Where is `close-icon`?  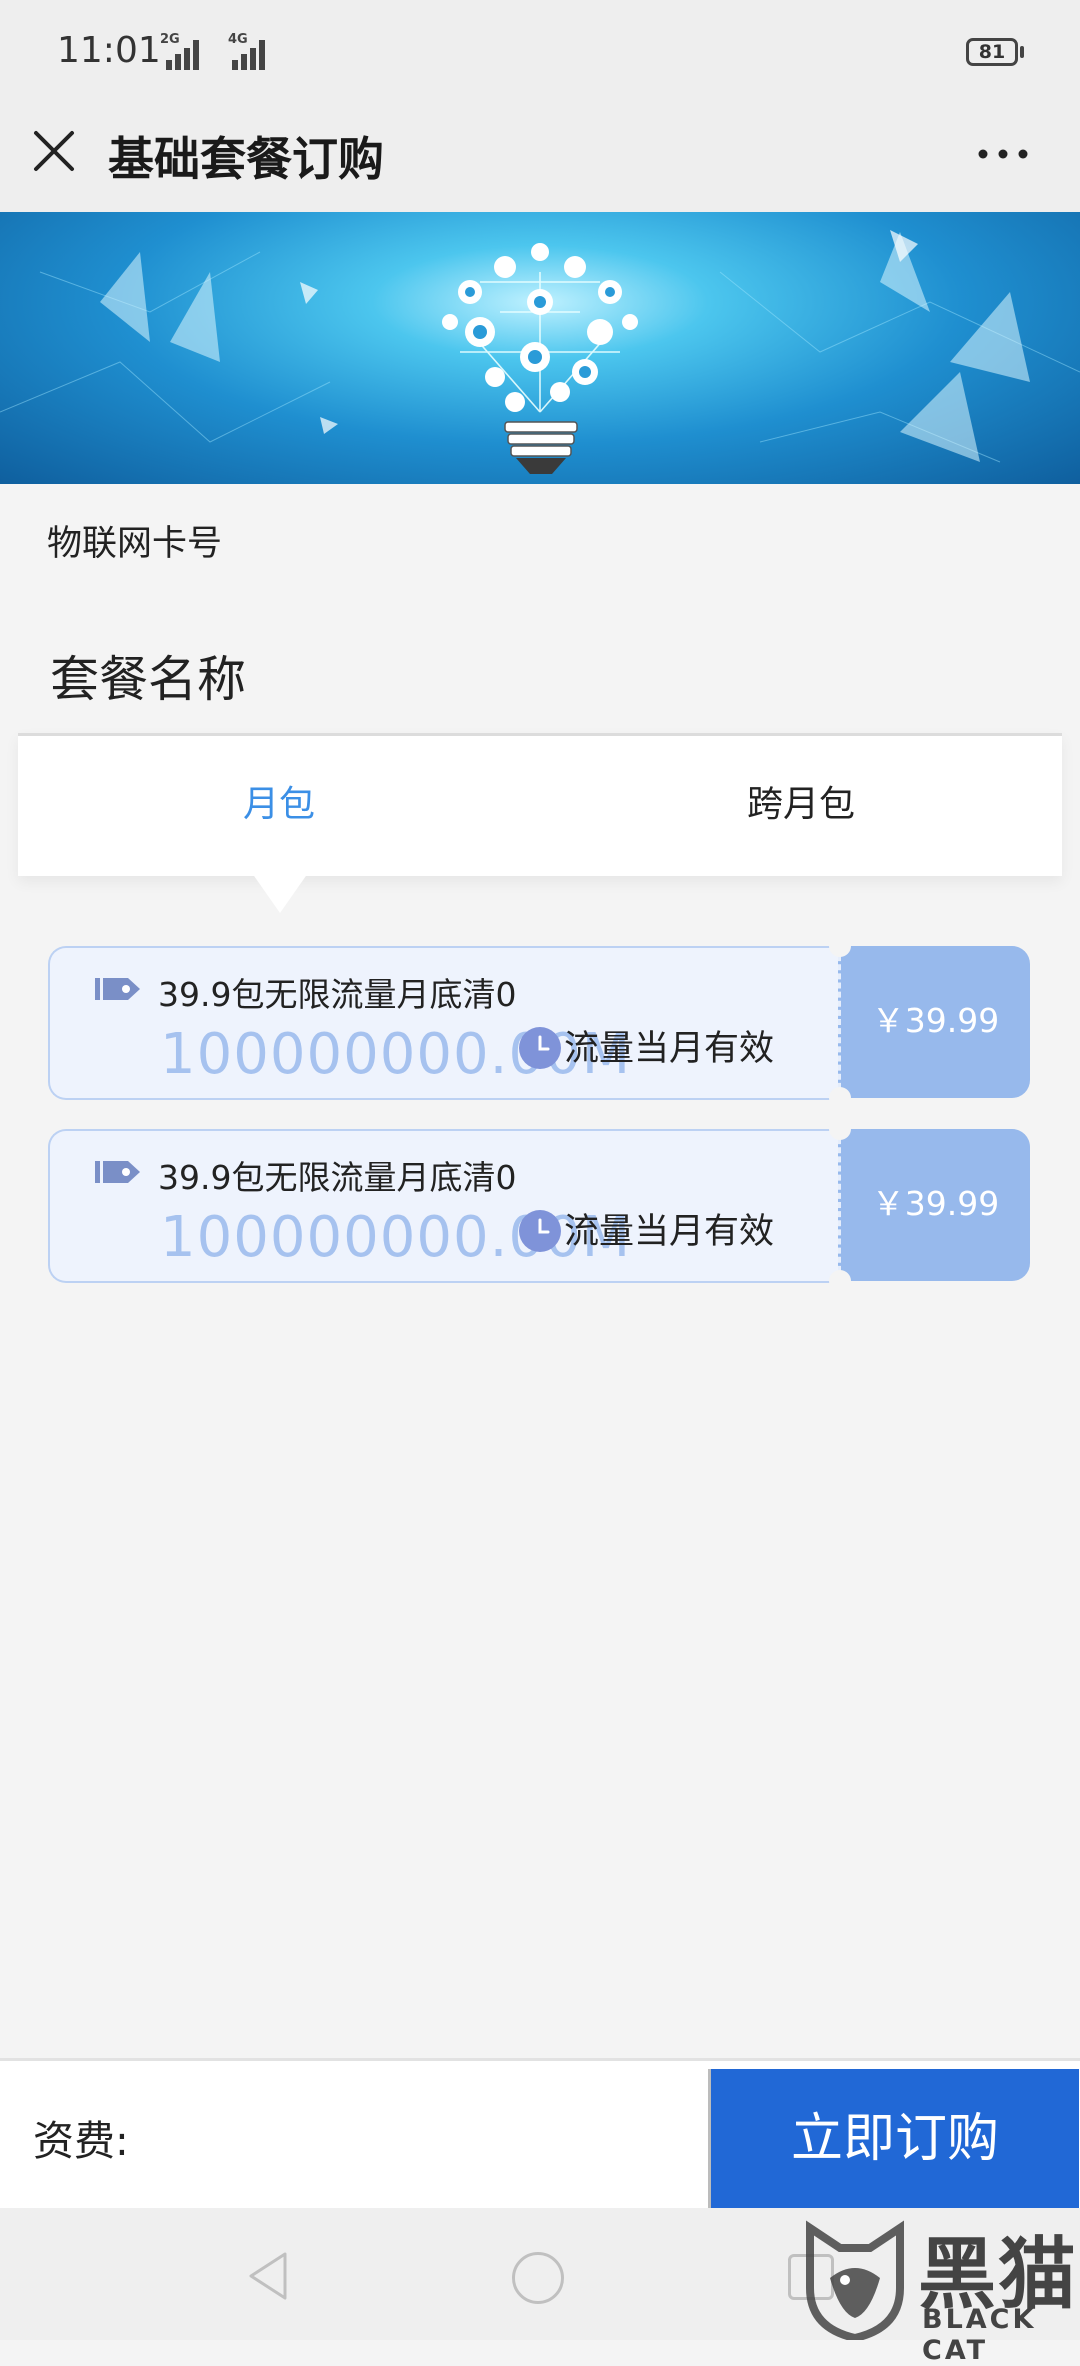 close-icon is located at coordinates (54, 151).